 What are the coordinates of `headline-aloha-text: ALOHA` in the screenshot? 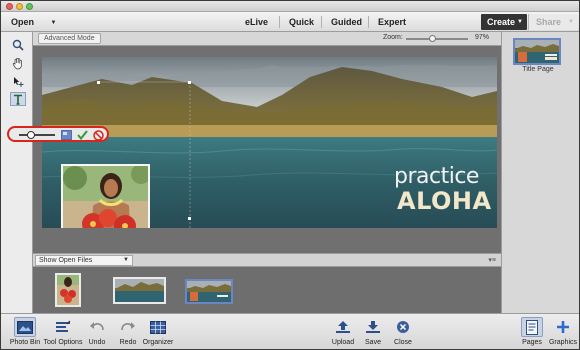 It's located at (444, 201).